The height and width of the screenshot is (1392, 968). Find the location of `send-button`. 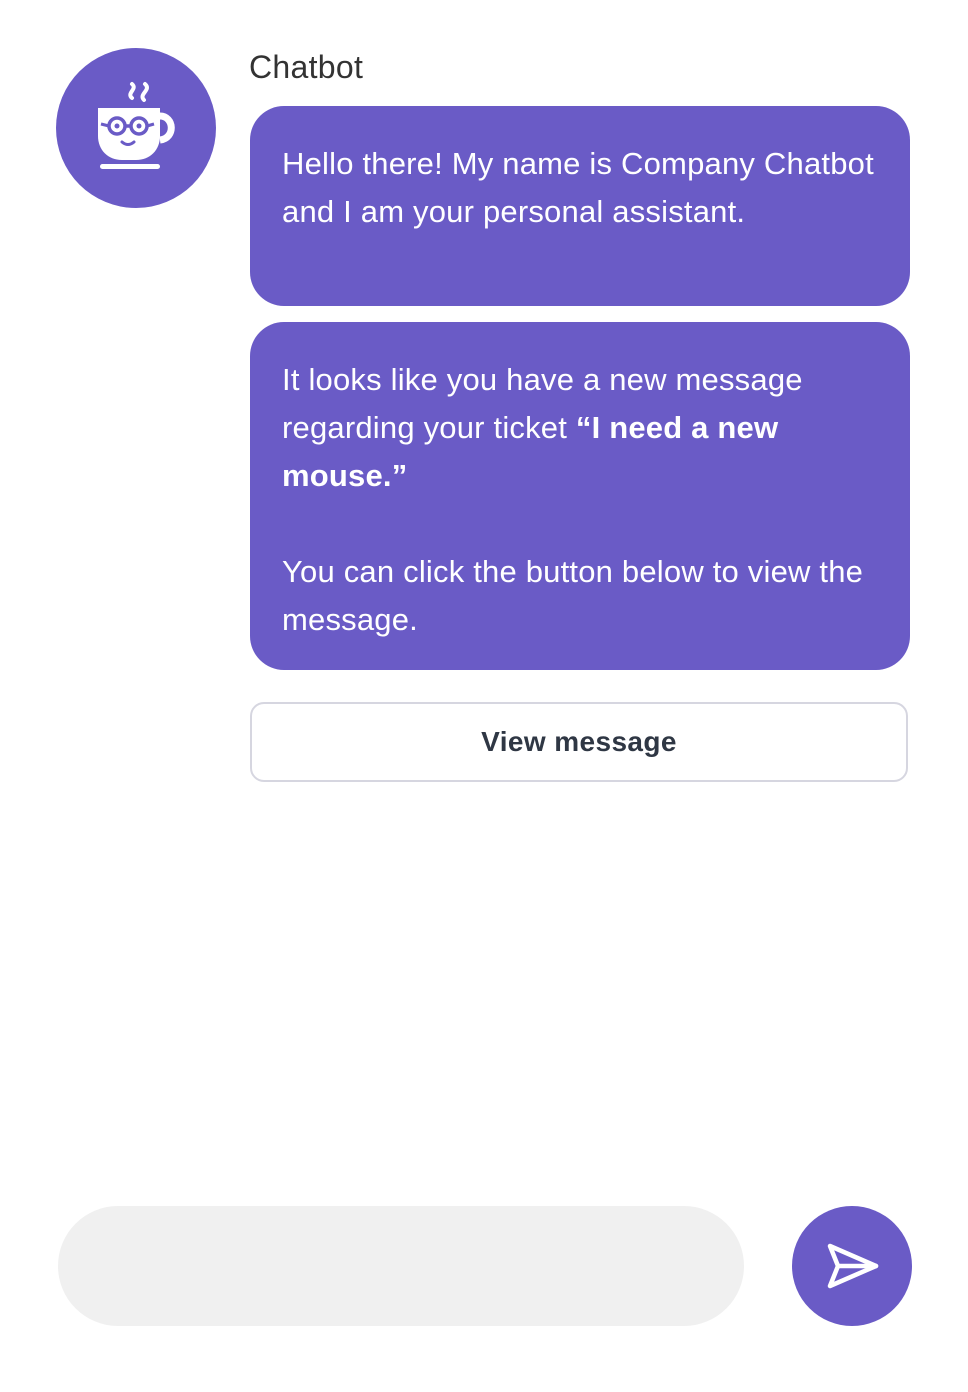

send-button is located at coordinates (852, 1266).